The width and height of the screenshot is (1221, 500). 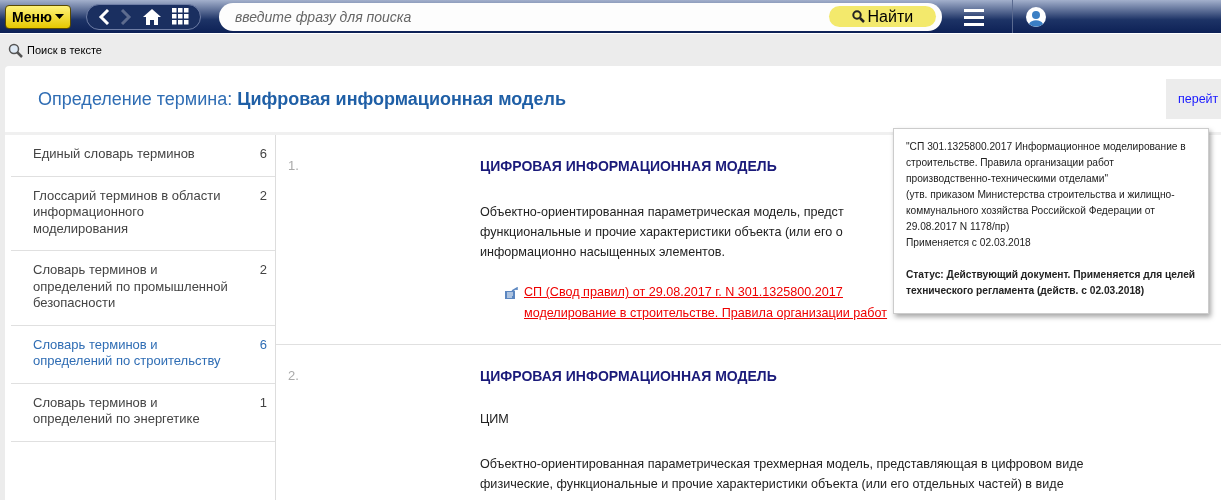 I want to click on term-abbreviation: ЦИМ, so click(x=495, y=419).